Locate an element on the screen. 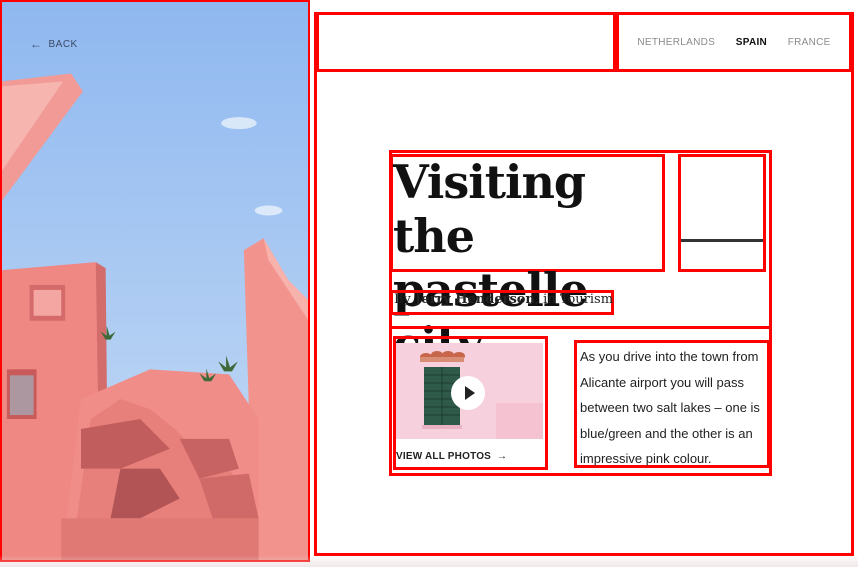 The width and height of the screenshot is (858, 567). nav-item-france: FRANCE is located at coordinates (809, 42).